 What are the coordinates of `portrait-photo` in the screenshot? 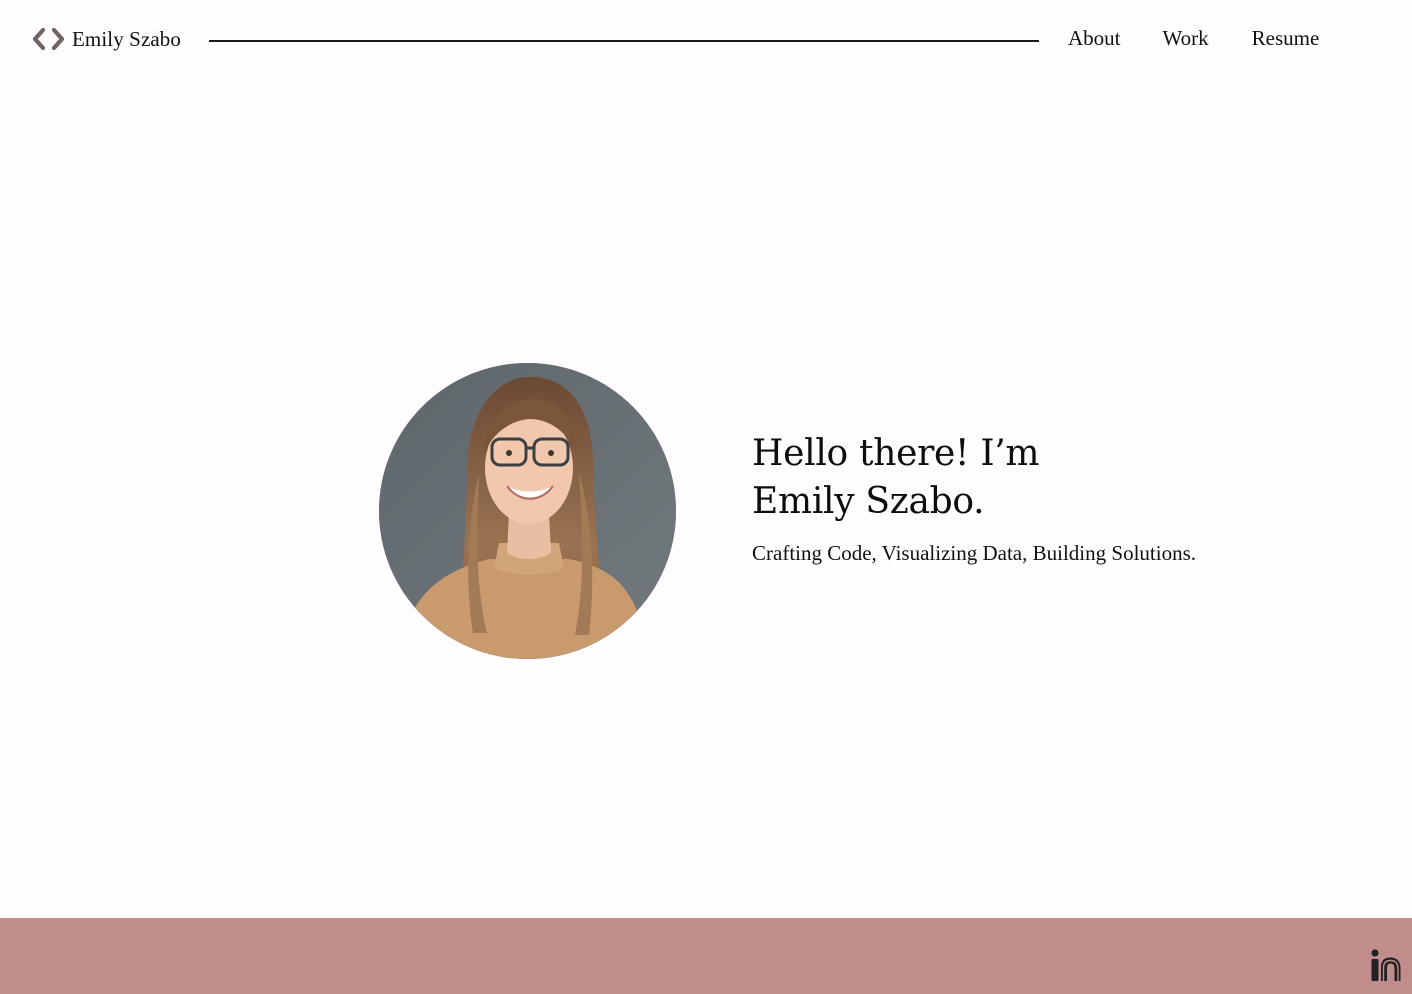 It's located at (527, 511).